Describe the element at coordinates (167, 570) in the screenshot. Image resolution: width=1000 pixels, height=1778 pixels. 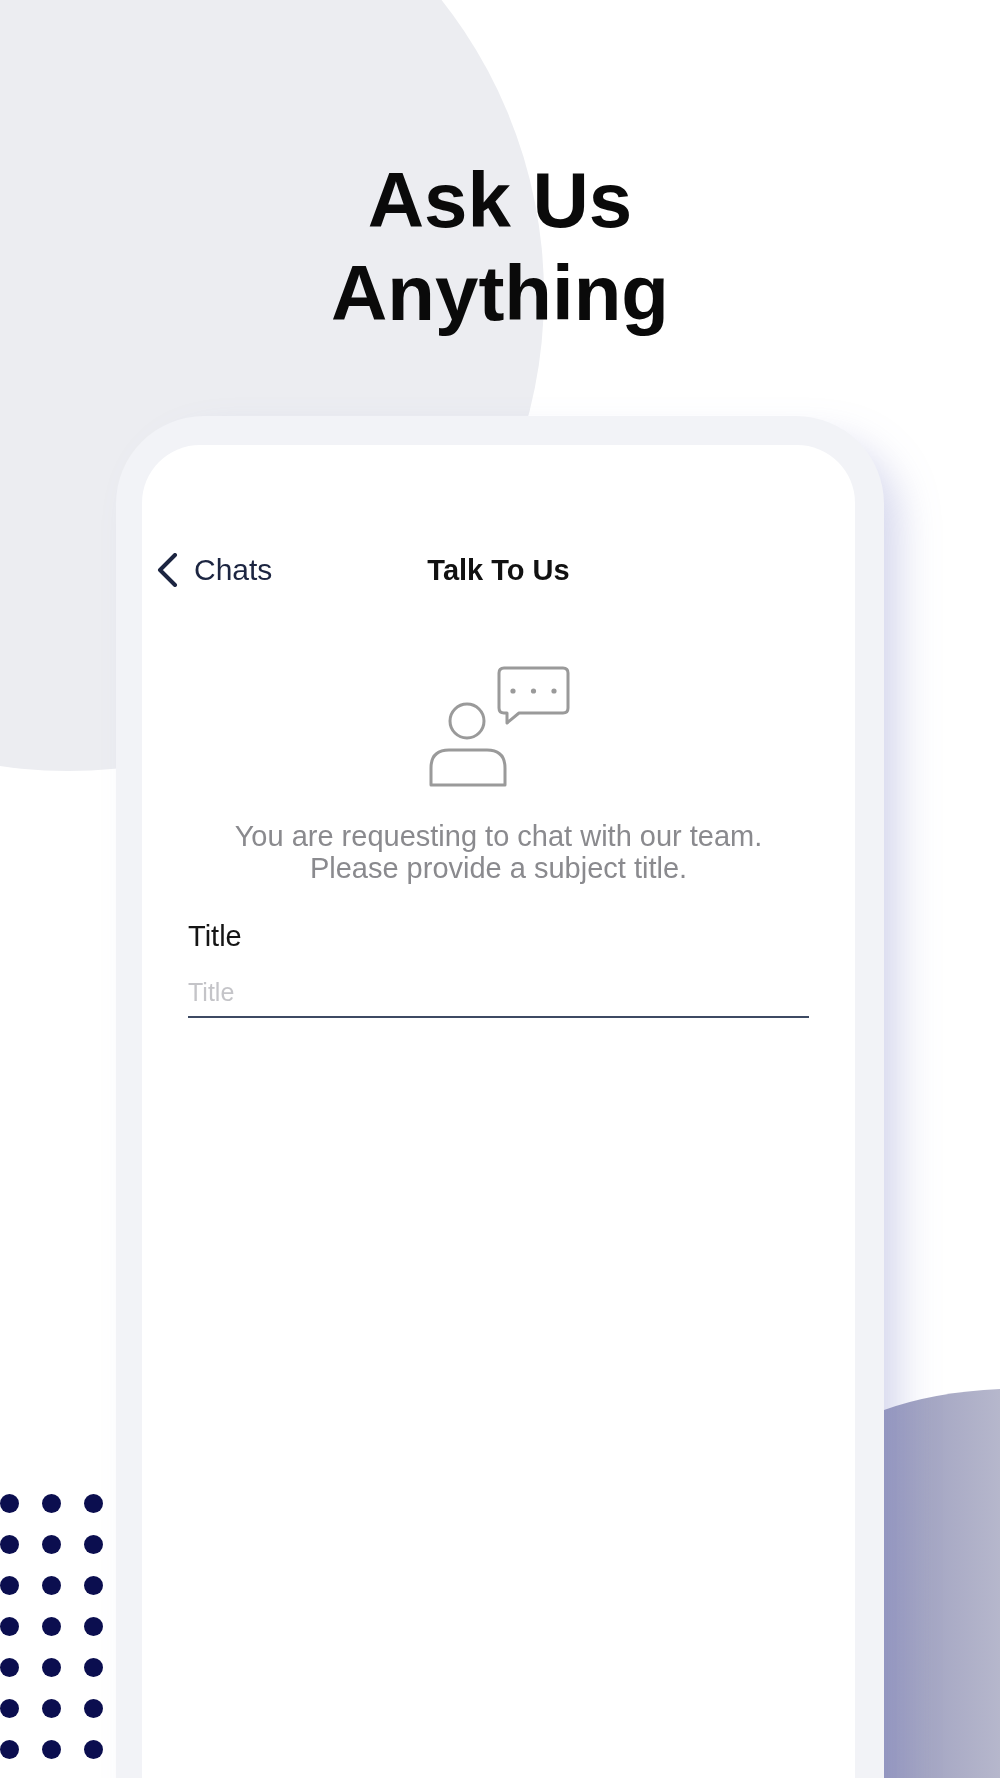
I see `chevron-left-icon` at that location.